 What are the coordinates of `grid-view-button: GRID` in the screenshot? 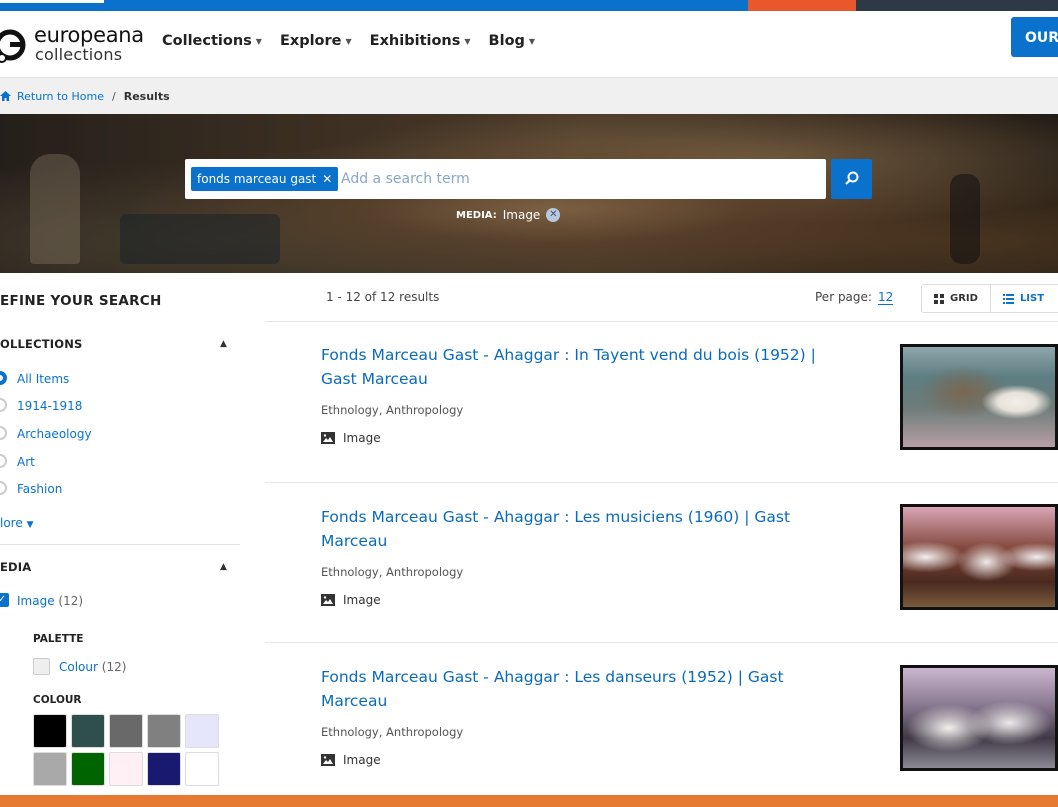 It's located at (956, 298).